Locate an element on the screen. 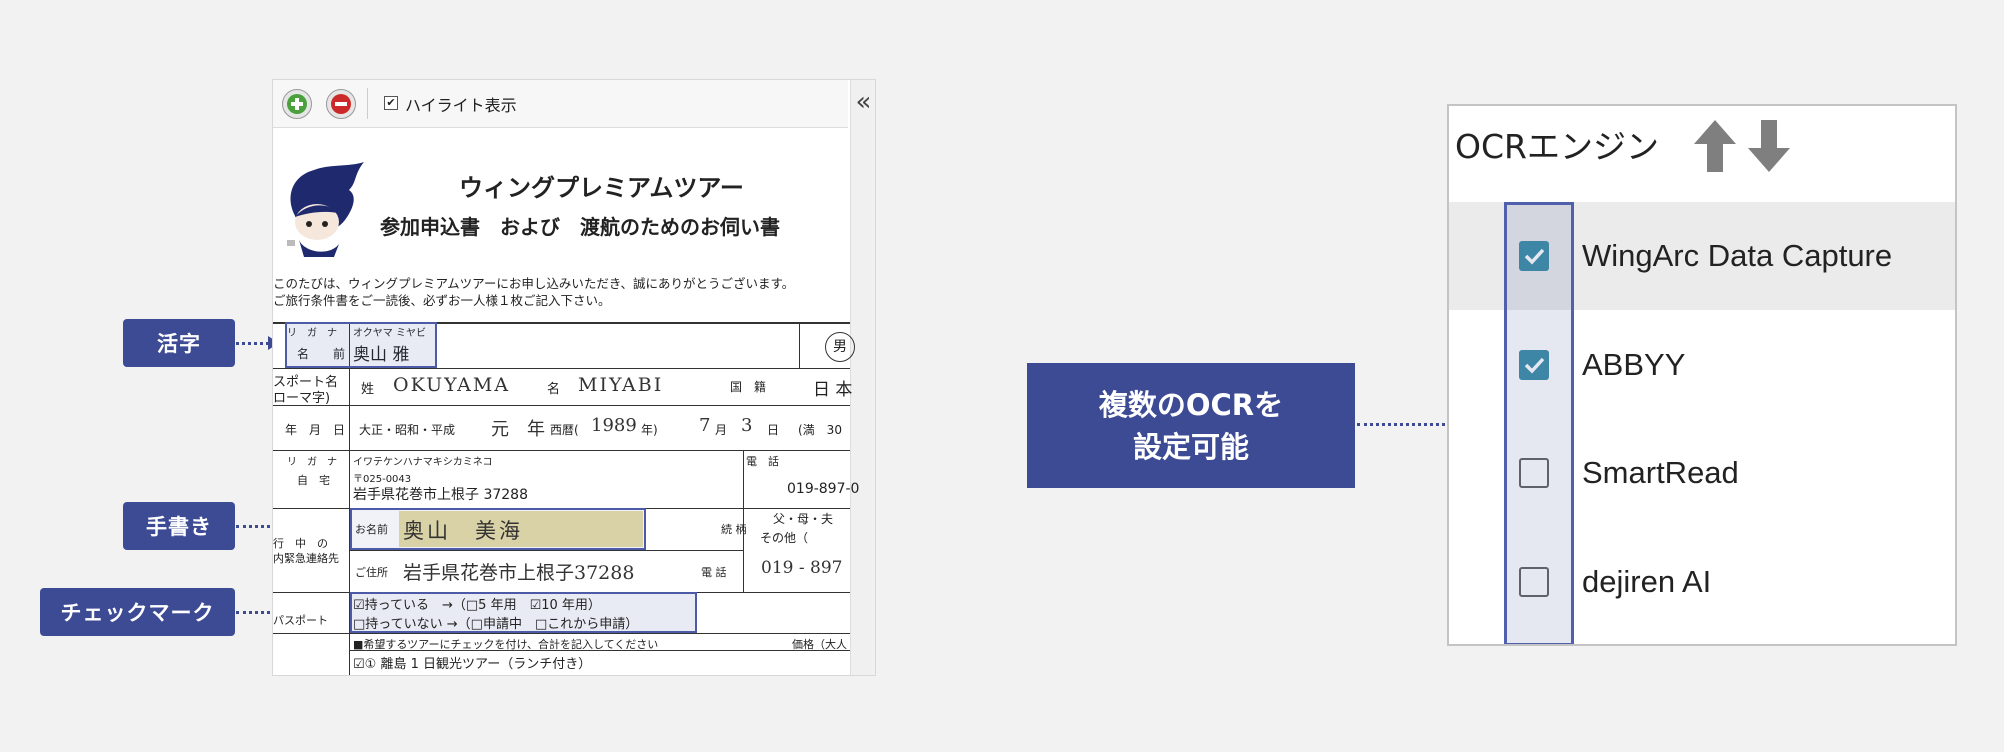 This screenshot has height=752, width=2004. relation-value2: その他（ is located at coordinates (784, 538).